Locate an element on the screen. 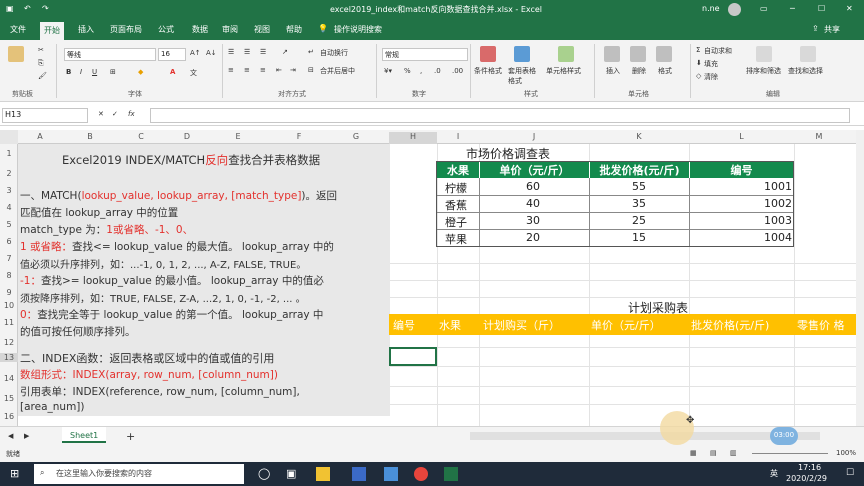 This screenshot has height=486, width=864. table-cell: 40 is located at coordinates (533, 203).